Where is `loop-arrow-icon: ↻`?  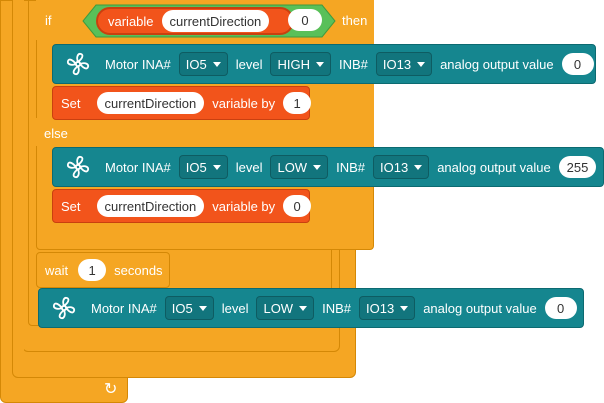
loop-arrow-icon: ↻ is located at coordinates (111, 389).